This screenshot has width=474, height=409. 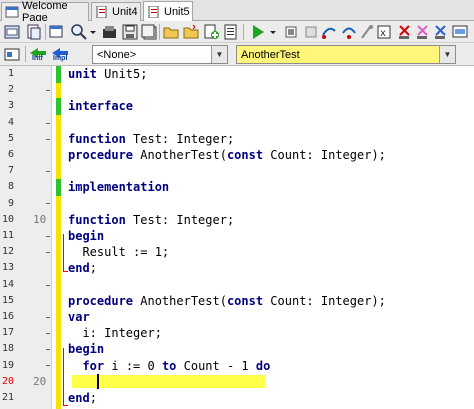 What do you see at coordinates (7, 252) in the screenshot?
I see `line-number: 12` at bounding box center [7, 252].